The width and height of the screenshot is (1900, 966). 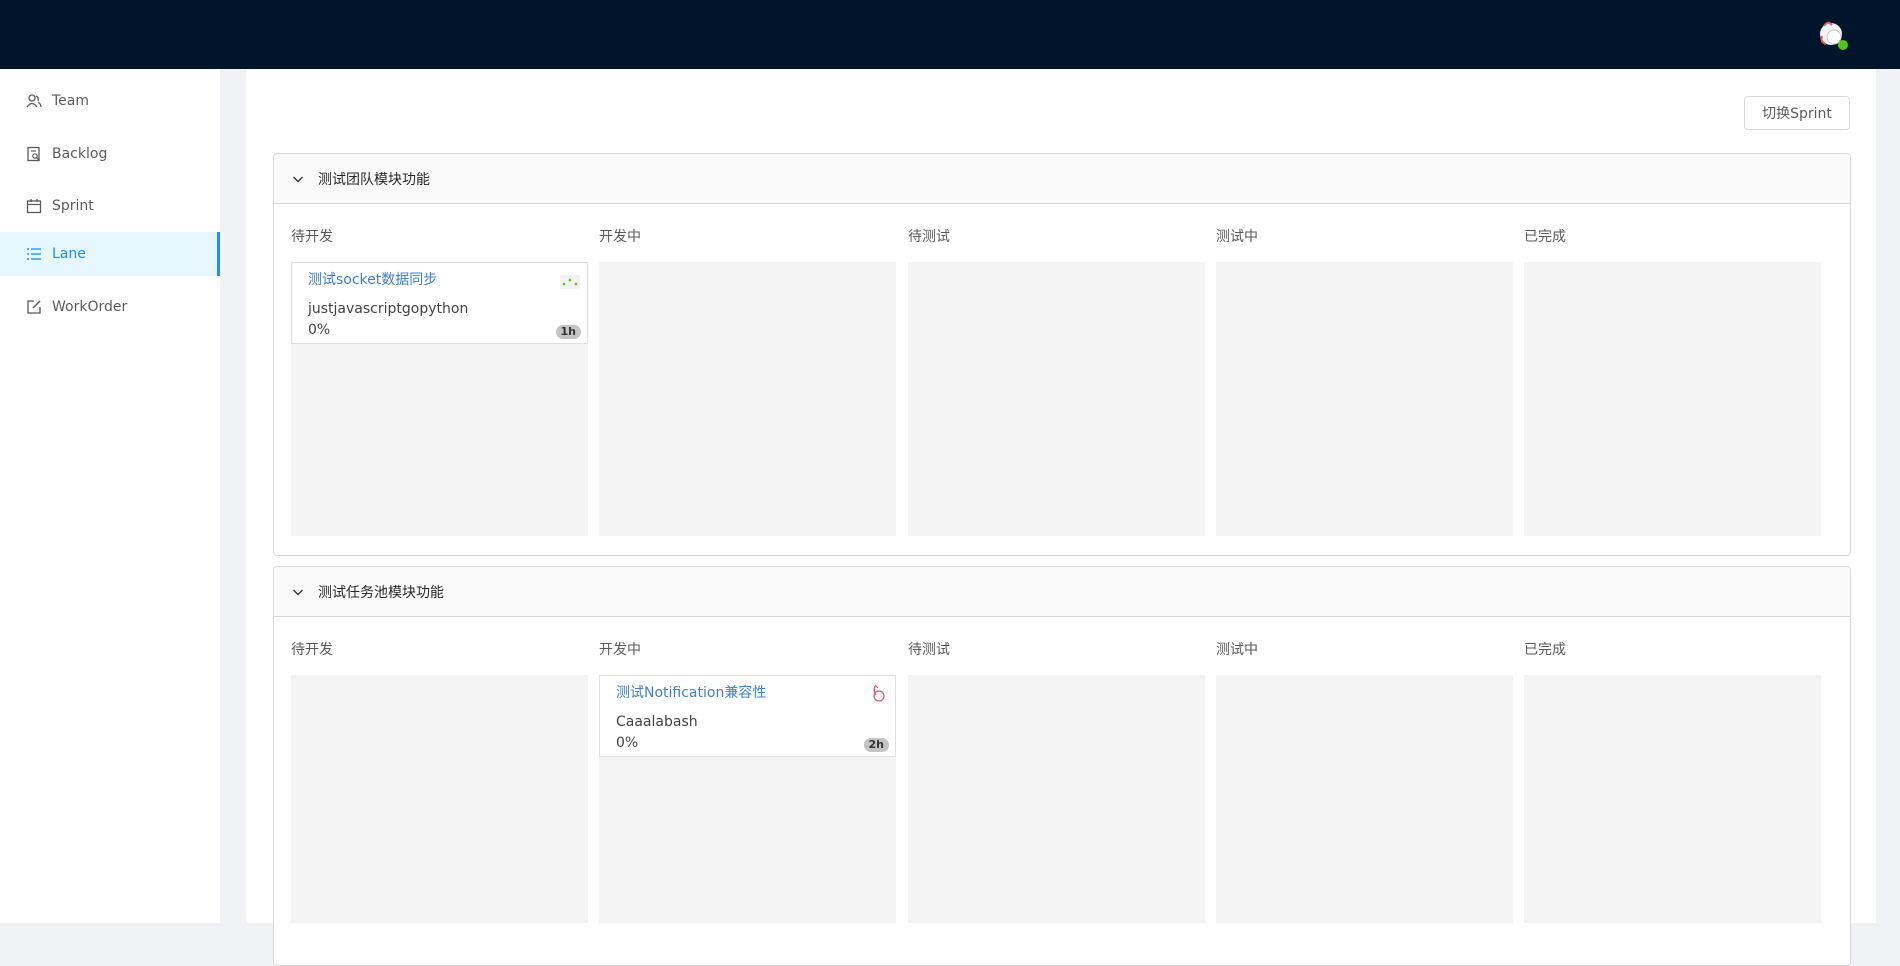 I want to click on sidebar-item-backlog: Backlog, so click(x=110, y=154).